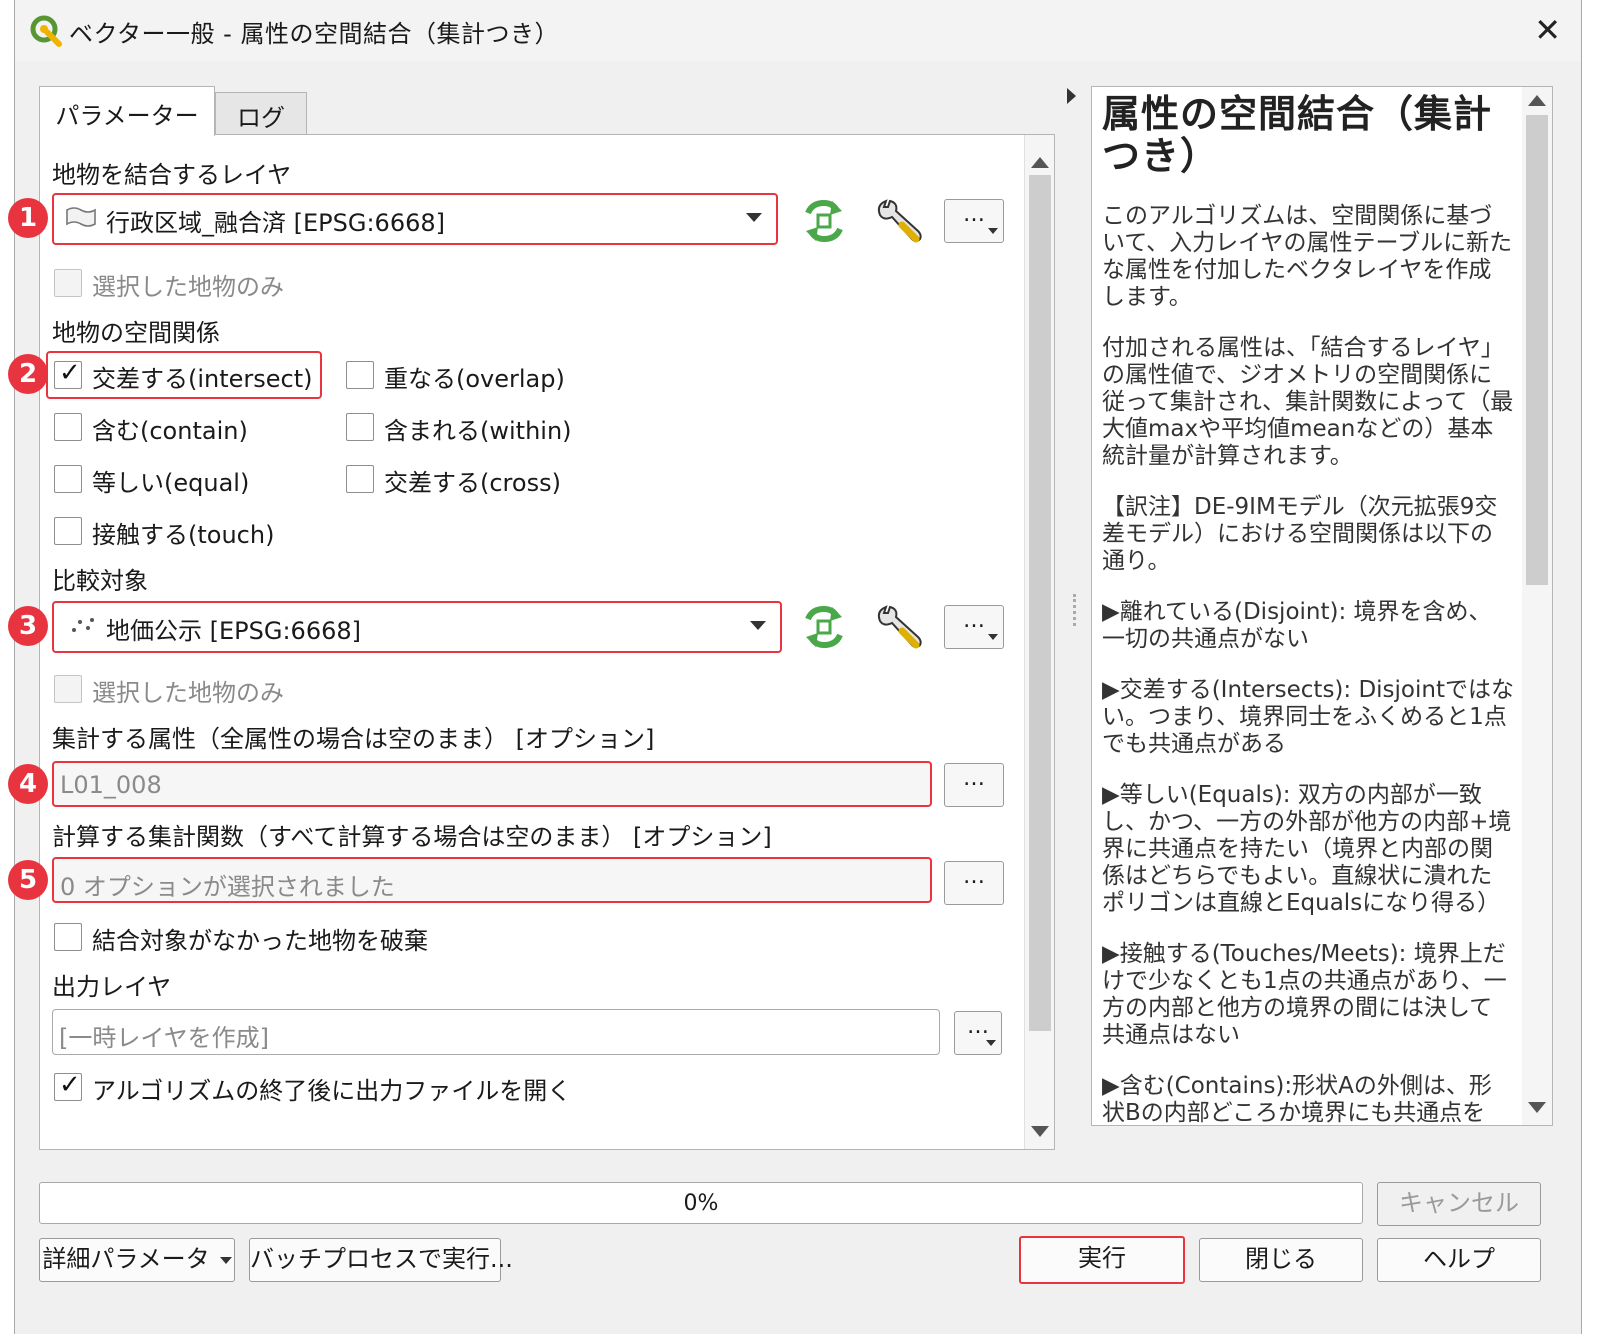 The width and height of the screenshot is (1600, 1334). What do you see at coordinates (1297, 1099) in the screenshot?
I see `help-paragraph: ▶含む(Contains):形状Aの外側は、形状Bの内部どころか境界にも共通点を` at bounding box center [1297, 1099].